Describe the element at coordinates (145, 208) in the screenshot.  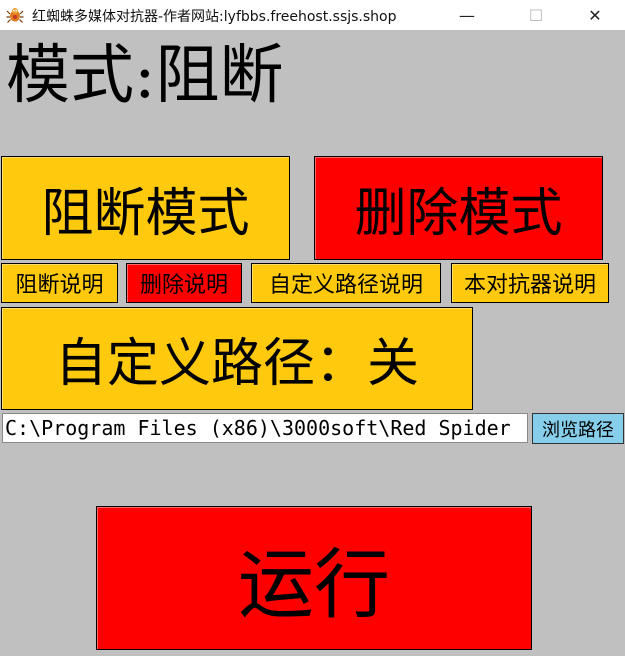
I see `block-mode-button: 阻断模式` at that location.